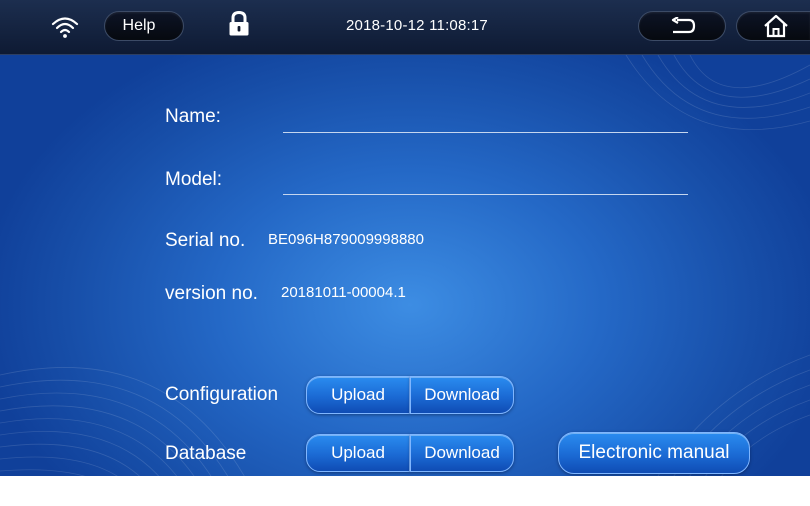 This screenshot has height=506, width=810. What do you see at coordinates (485, 120) in the screenshot?
I see `name-field` at bounding box center [485, 120].